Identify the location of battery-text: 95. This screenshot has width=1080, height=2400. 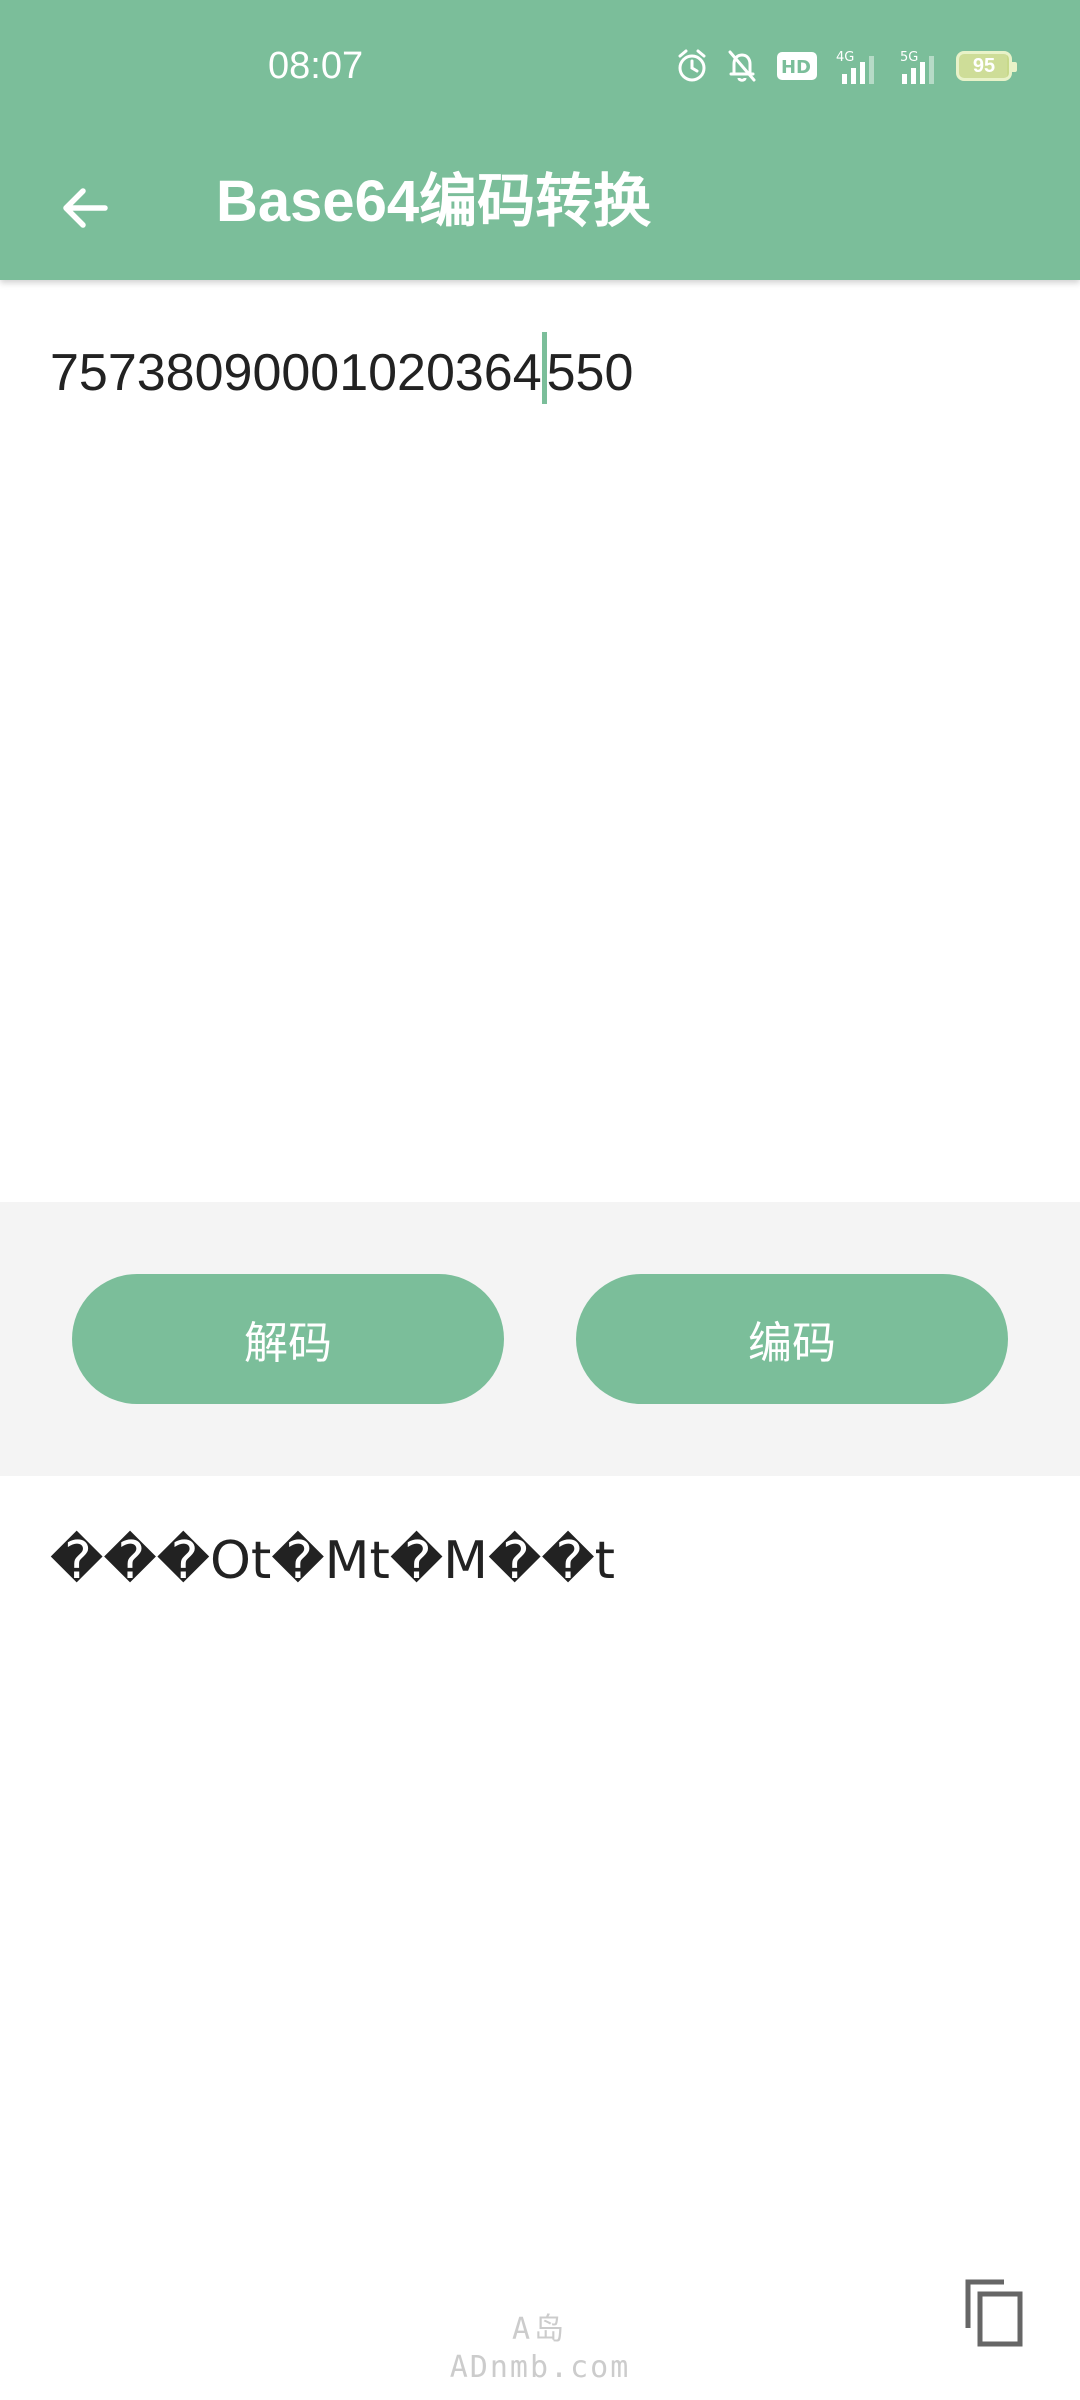
(984, 65).